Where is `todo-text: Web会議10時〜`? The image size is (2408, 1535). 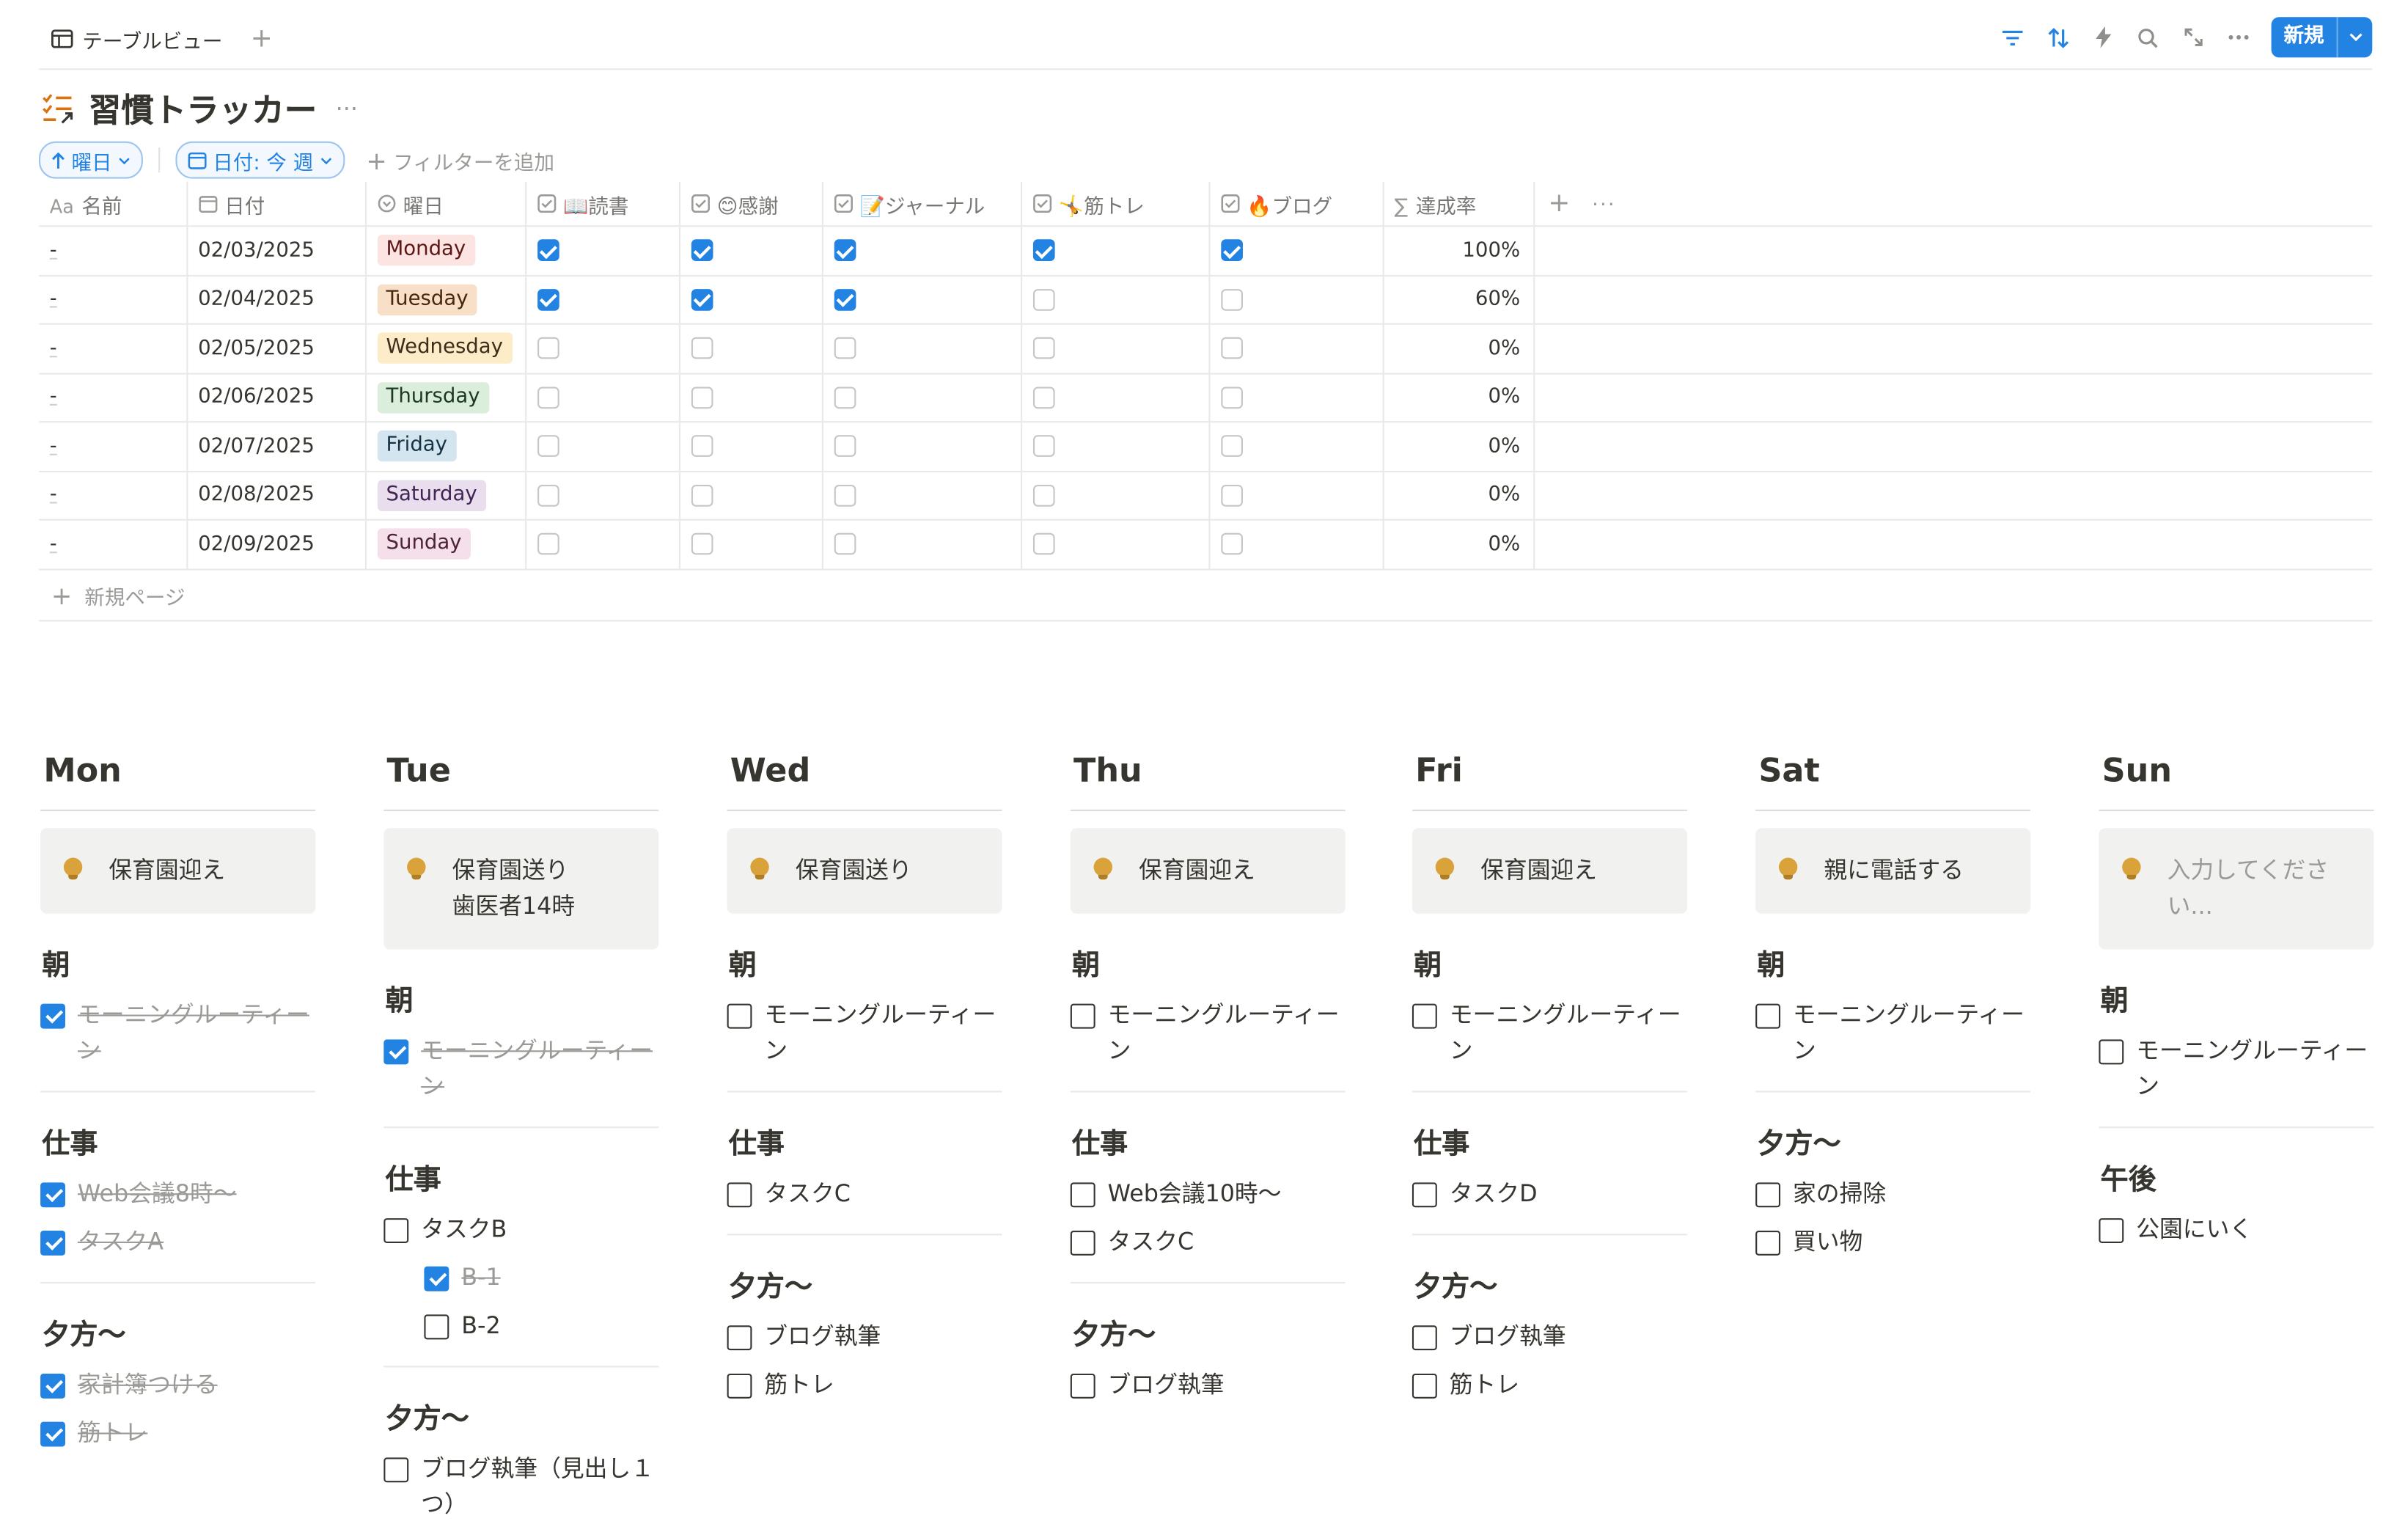
todo-text: Web会議10時〜 is located at coordinates (1195, 1194).